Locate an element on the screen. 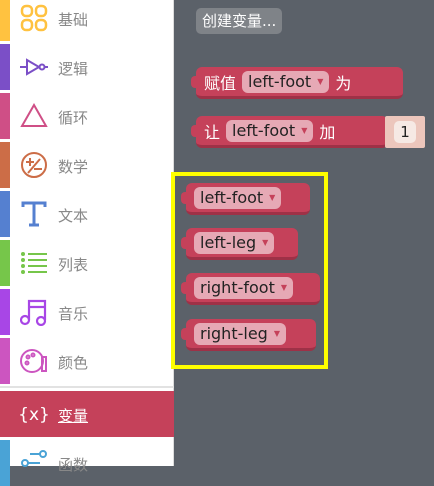 Image resolution: width=434 pixels, height=486 pixels. category-music: 音乐 is located at coordinates (87, 312).